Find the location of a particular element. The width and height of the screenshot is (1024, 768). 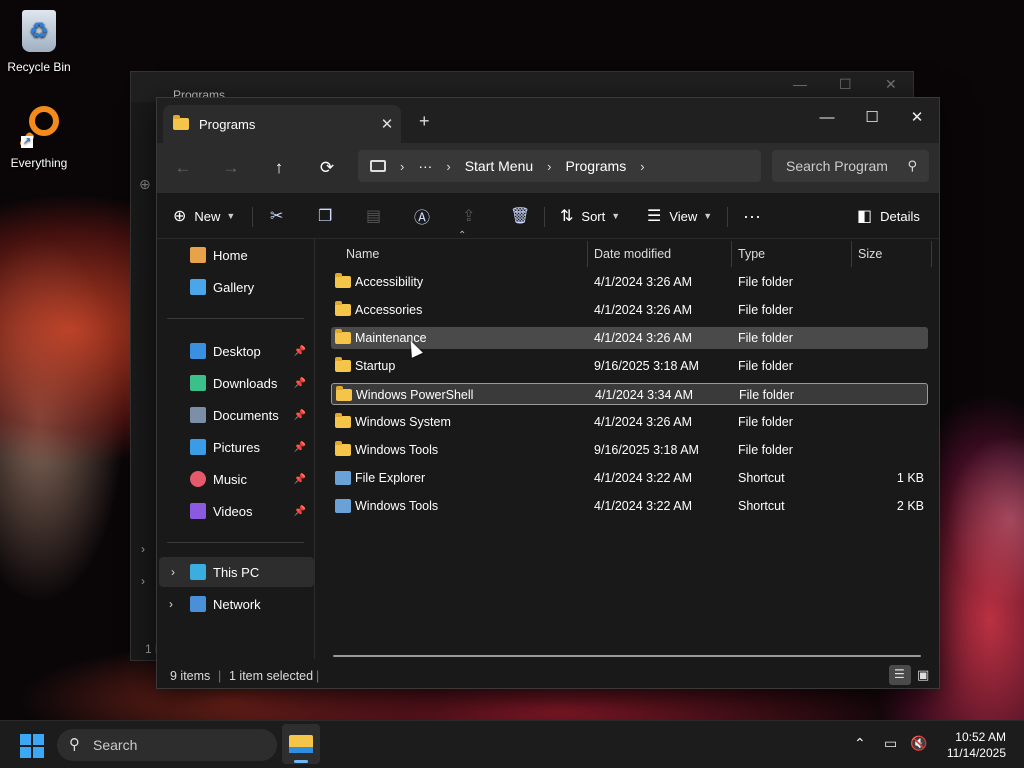

breadcrumb-more-button: ··· is located at coordinates (425, 166).